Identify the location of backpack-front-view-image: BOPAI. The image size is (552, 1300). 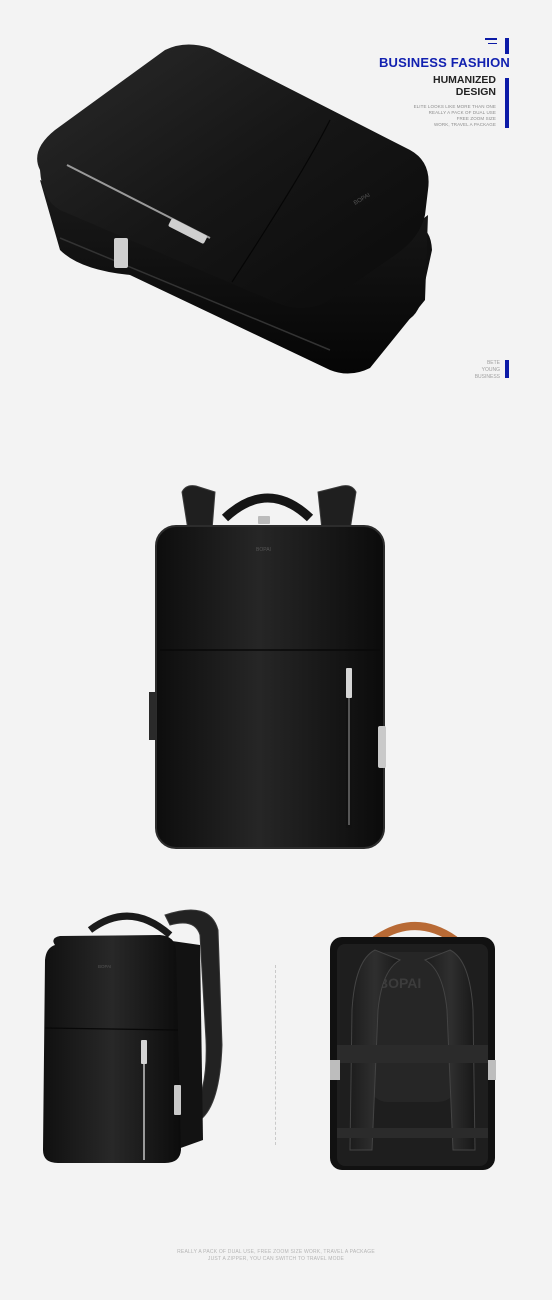
(267, 667).